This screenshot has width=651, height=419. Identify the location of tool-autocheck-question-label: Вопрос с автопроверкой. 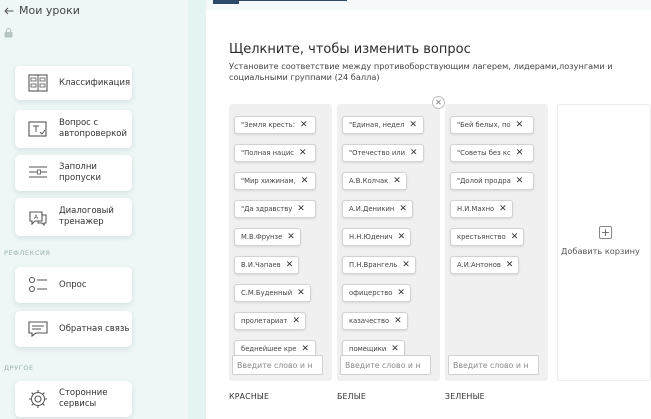
(93, 128).